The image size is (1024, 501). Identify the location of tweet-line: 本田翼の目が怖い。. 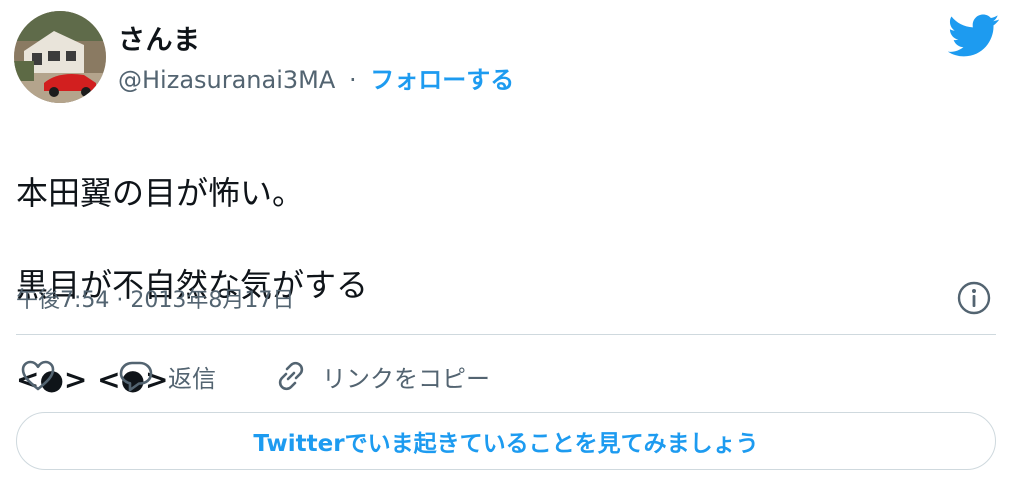
(160, 193).